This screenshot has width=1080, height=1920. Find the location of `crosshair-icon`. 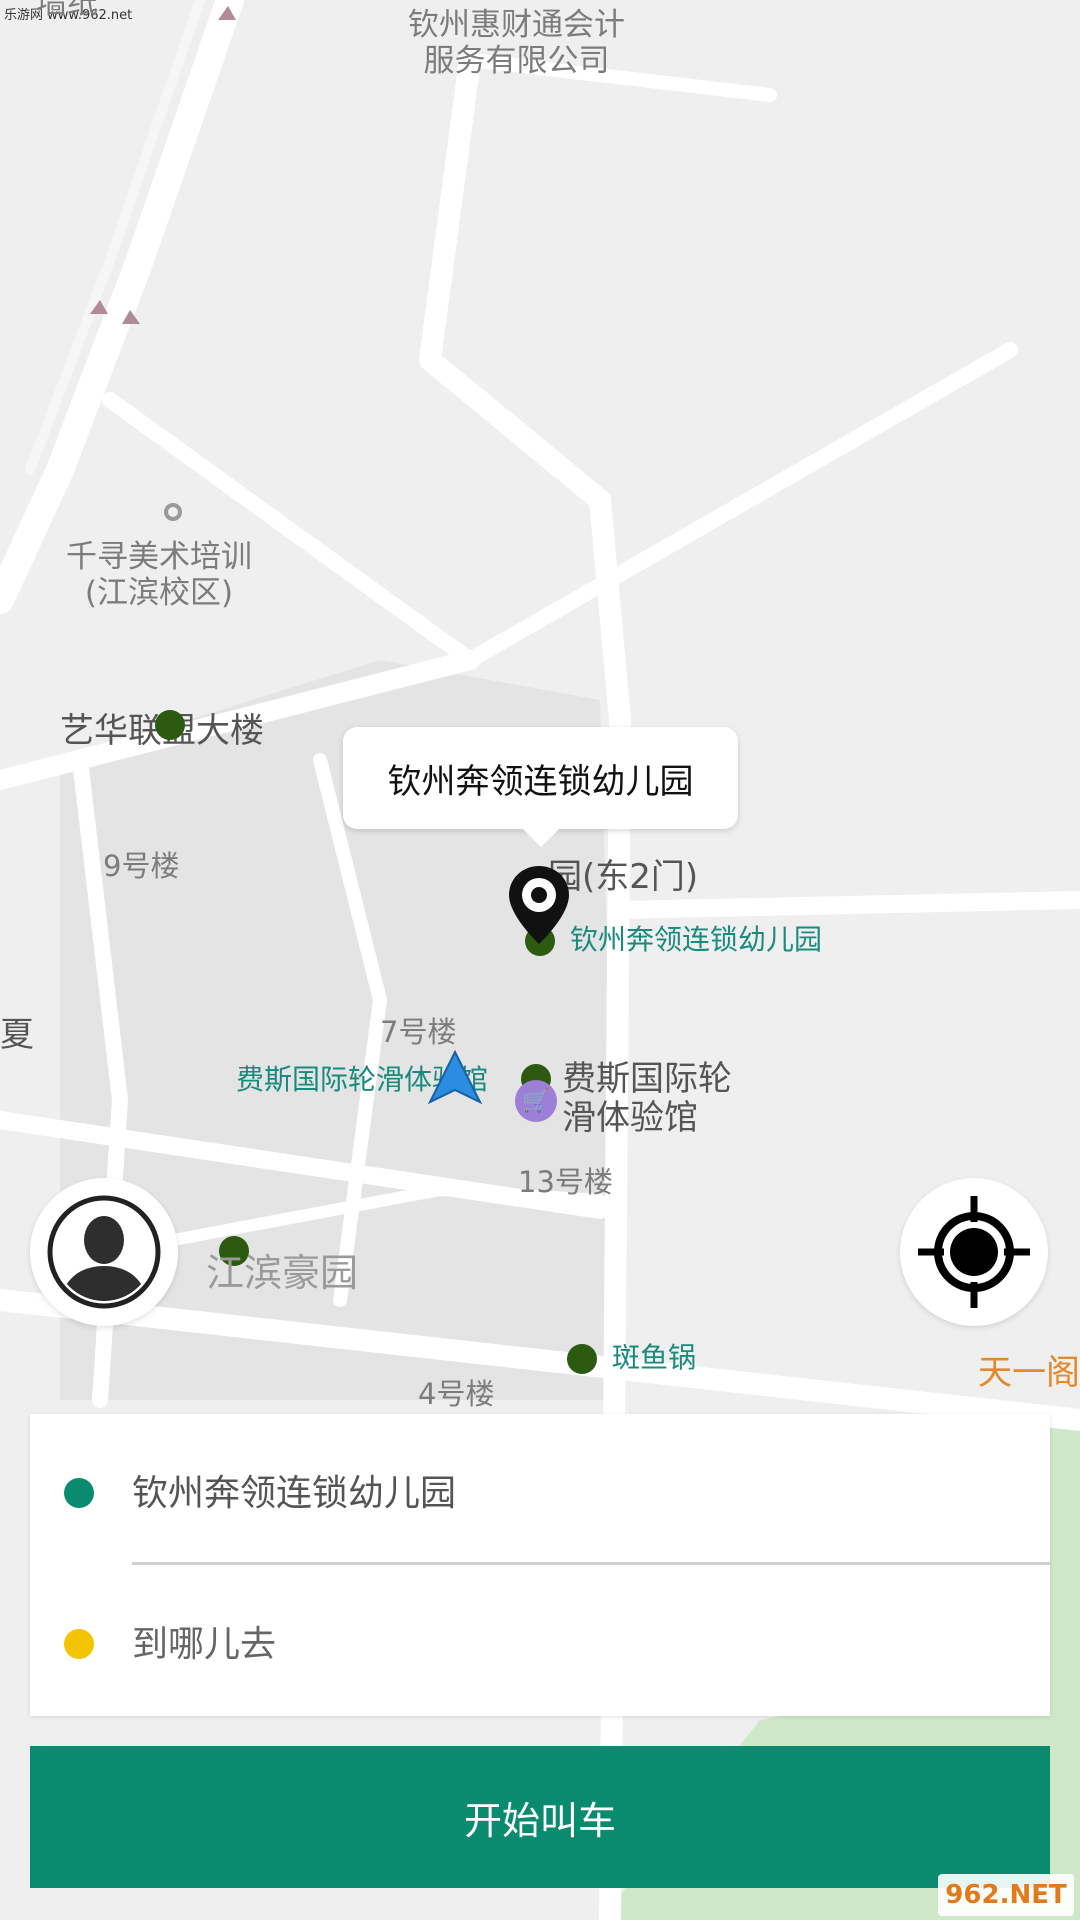

crosshair-icon is located at coordinates (974, 1252).